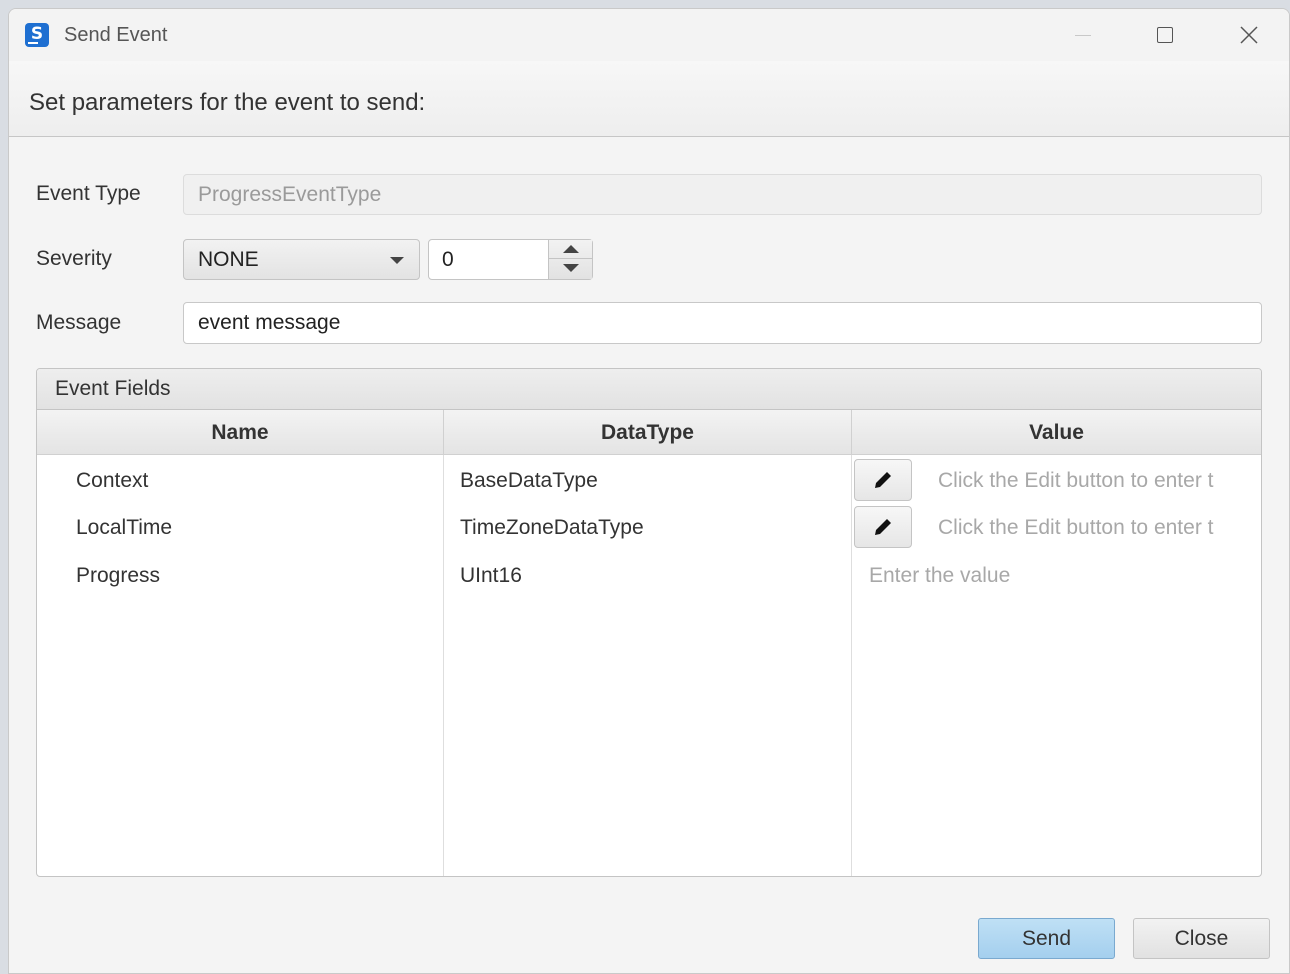 The height and width of the screenshot is (974, 1290). Describe the element at coordinates (649, 35) in the screenshot. I see `title-bar: S Send Event` at that location.